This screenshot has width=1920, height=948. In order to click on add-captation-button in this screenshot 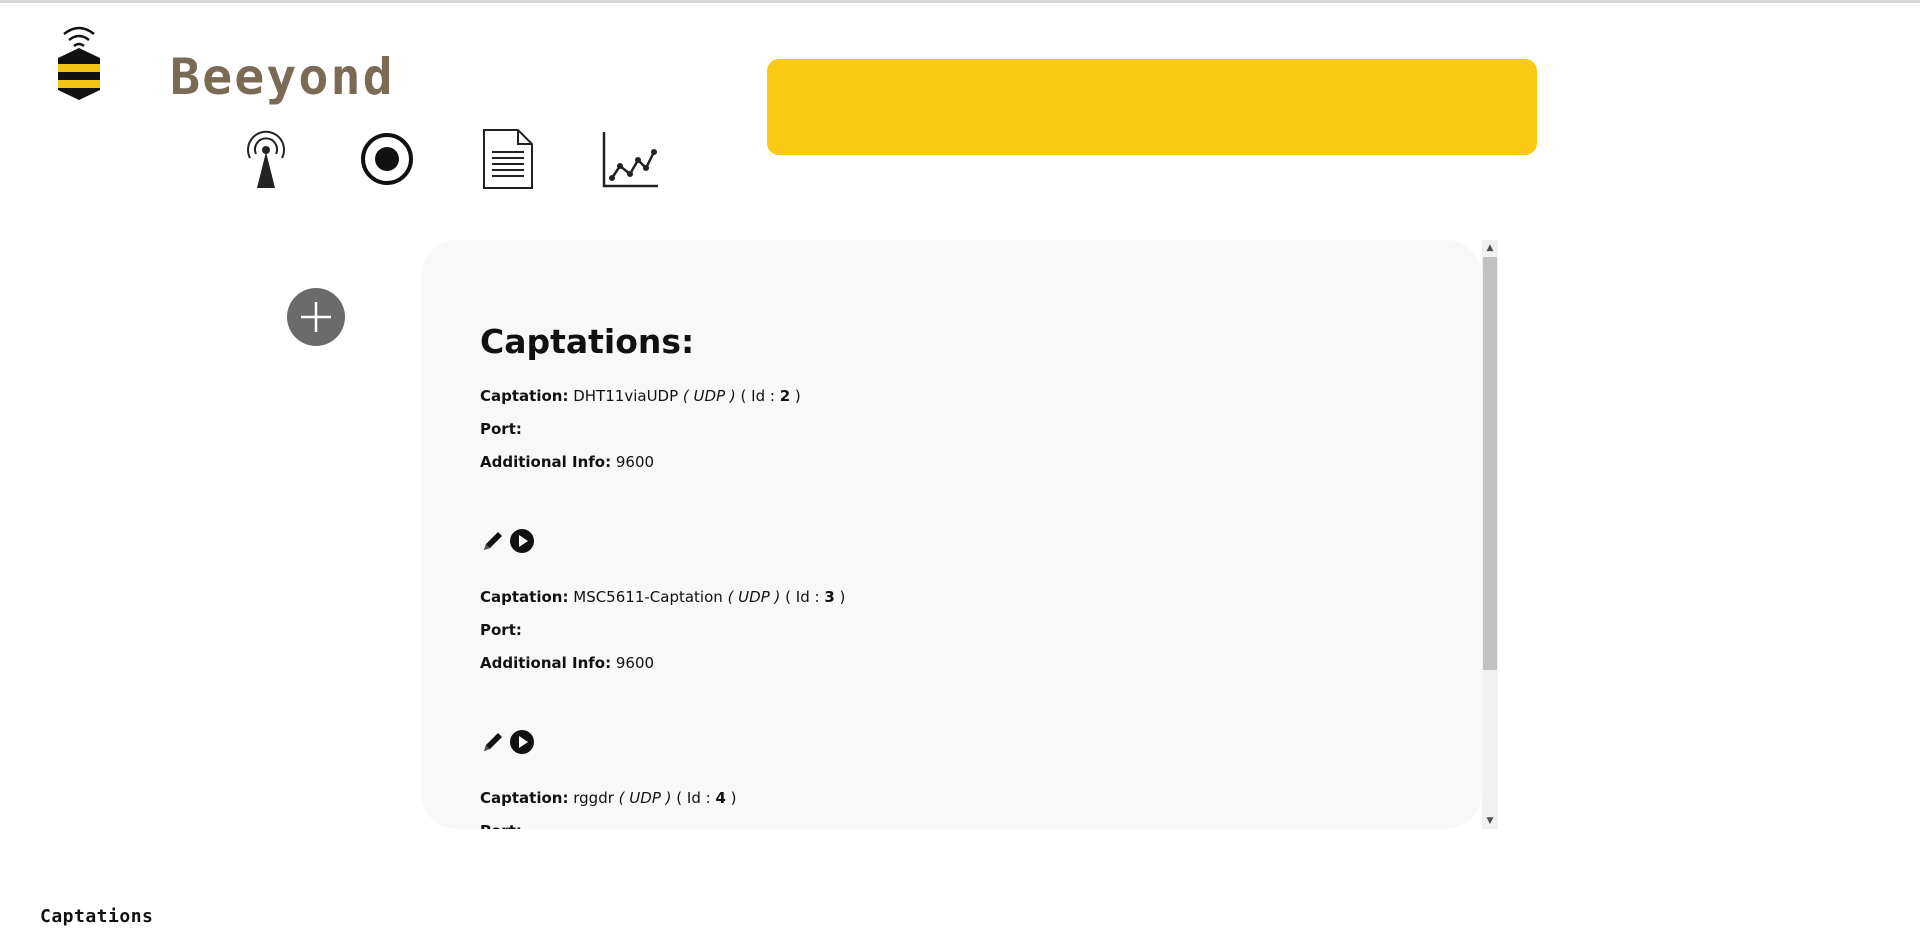, I will do `click(316, 317)`.